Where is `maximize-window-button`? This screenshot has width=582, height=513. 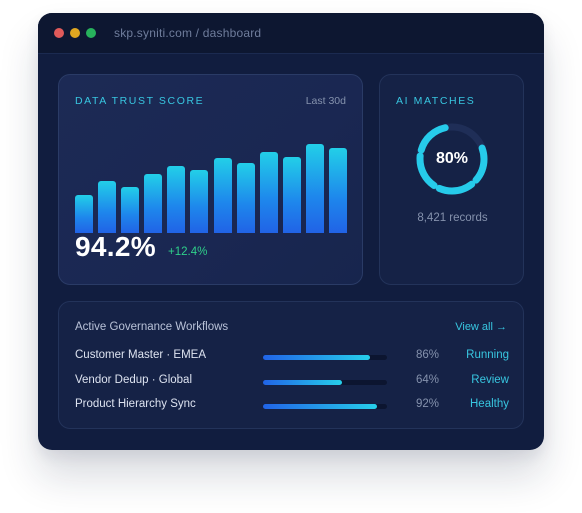
maximize-window-button is located at coordinates (91, 33).